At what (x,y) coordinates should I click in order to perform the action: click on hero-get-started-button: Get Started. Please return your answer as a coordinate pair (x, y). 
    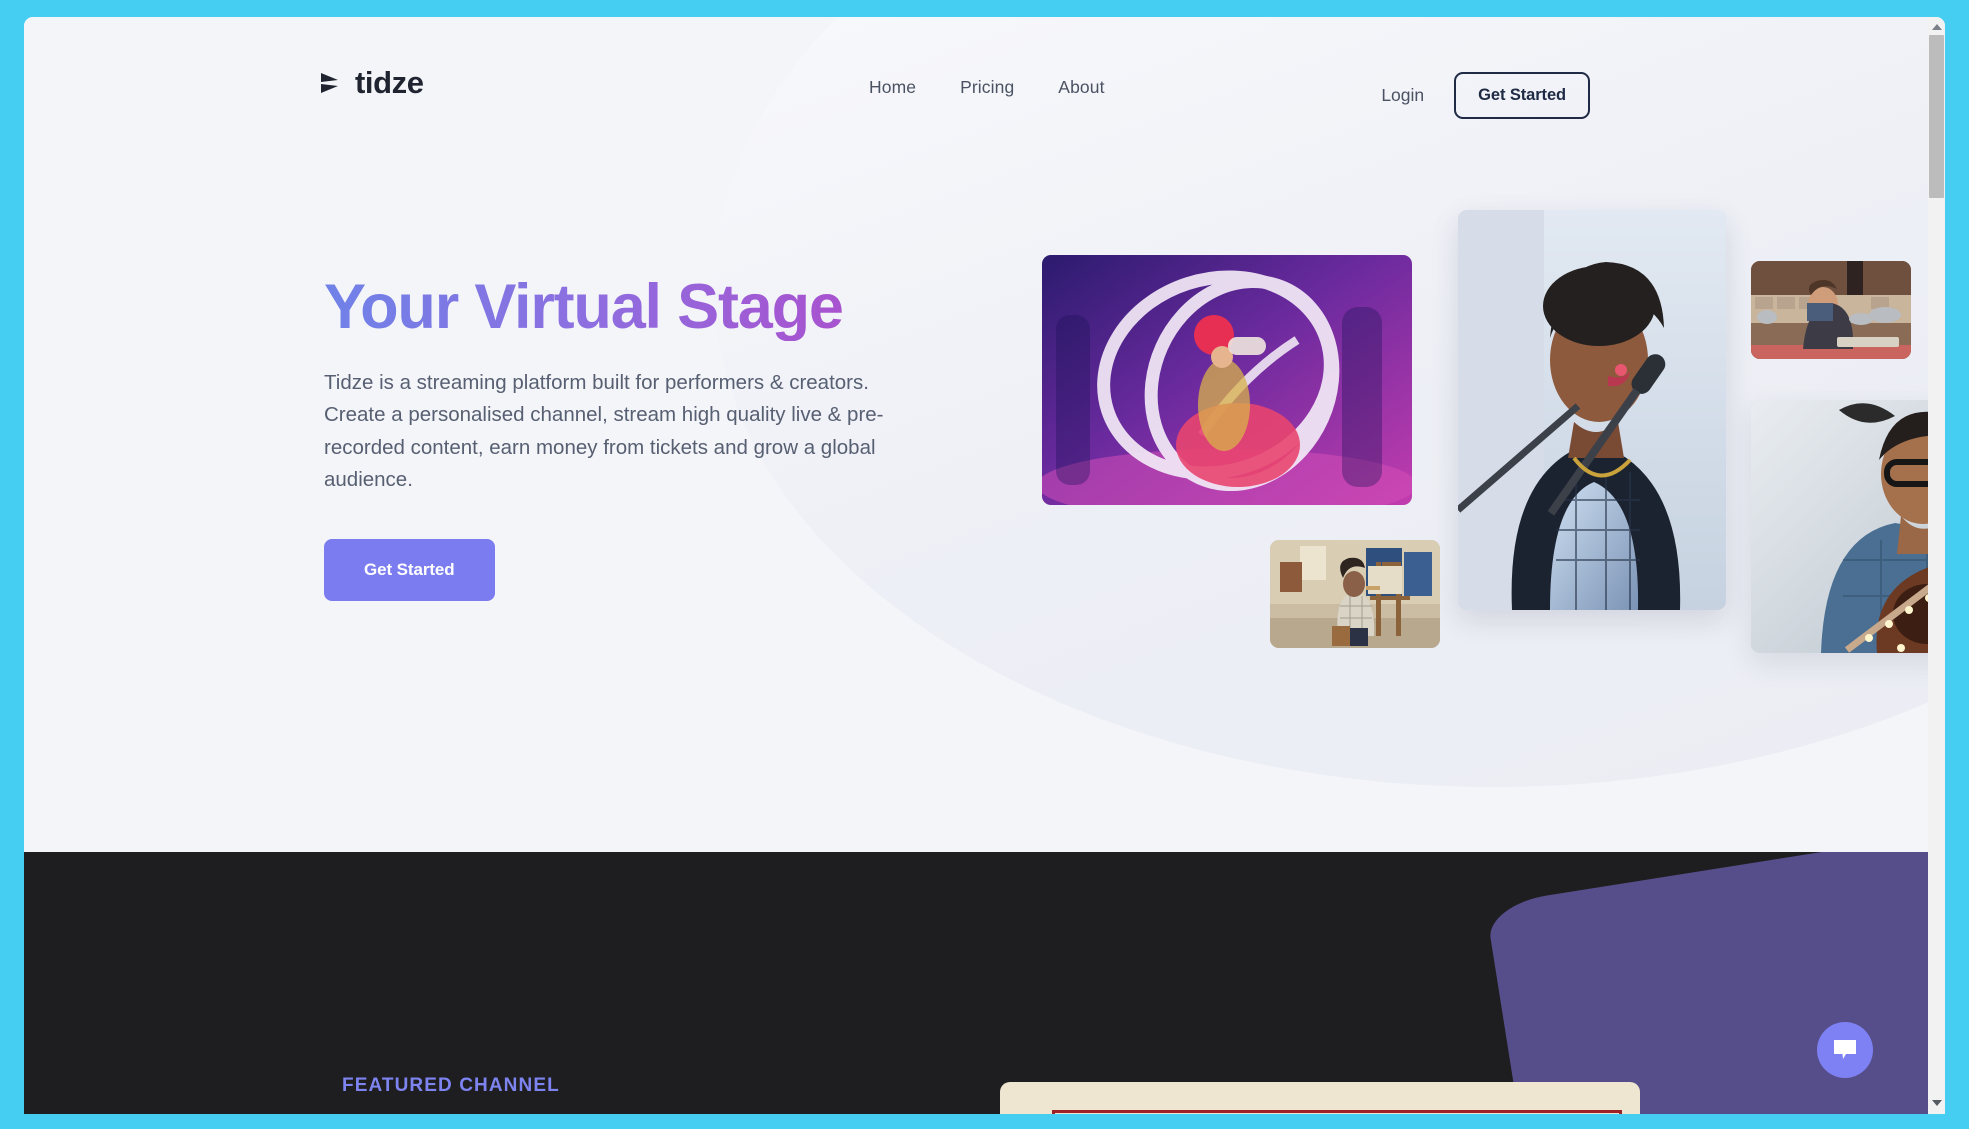
    Looking at the image, I should click on (409, 569).